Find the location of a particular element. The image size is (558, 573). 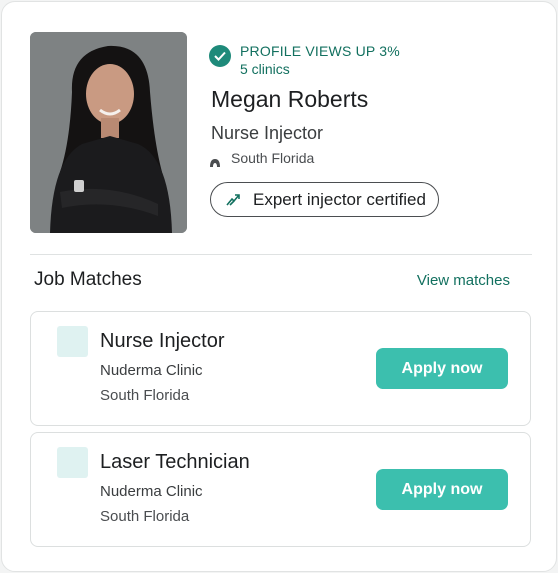

location-text: South Florida is located at coordinates (273, 158).